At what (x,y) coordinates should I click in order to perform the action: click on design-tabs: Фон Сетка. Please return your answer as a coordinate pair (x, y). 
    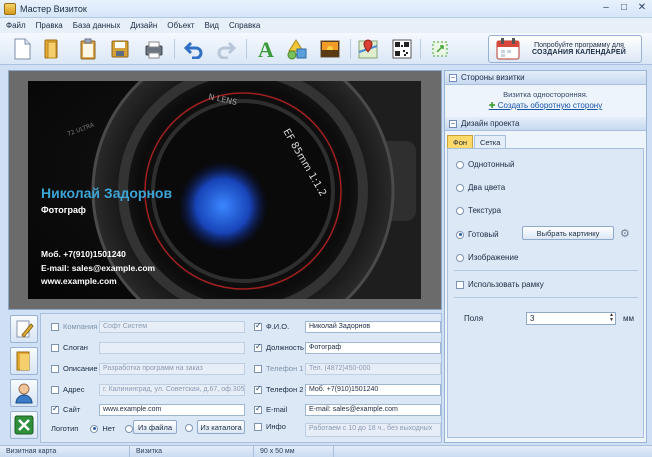
    Looking at the image, I should click on (477, 142).